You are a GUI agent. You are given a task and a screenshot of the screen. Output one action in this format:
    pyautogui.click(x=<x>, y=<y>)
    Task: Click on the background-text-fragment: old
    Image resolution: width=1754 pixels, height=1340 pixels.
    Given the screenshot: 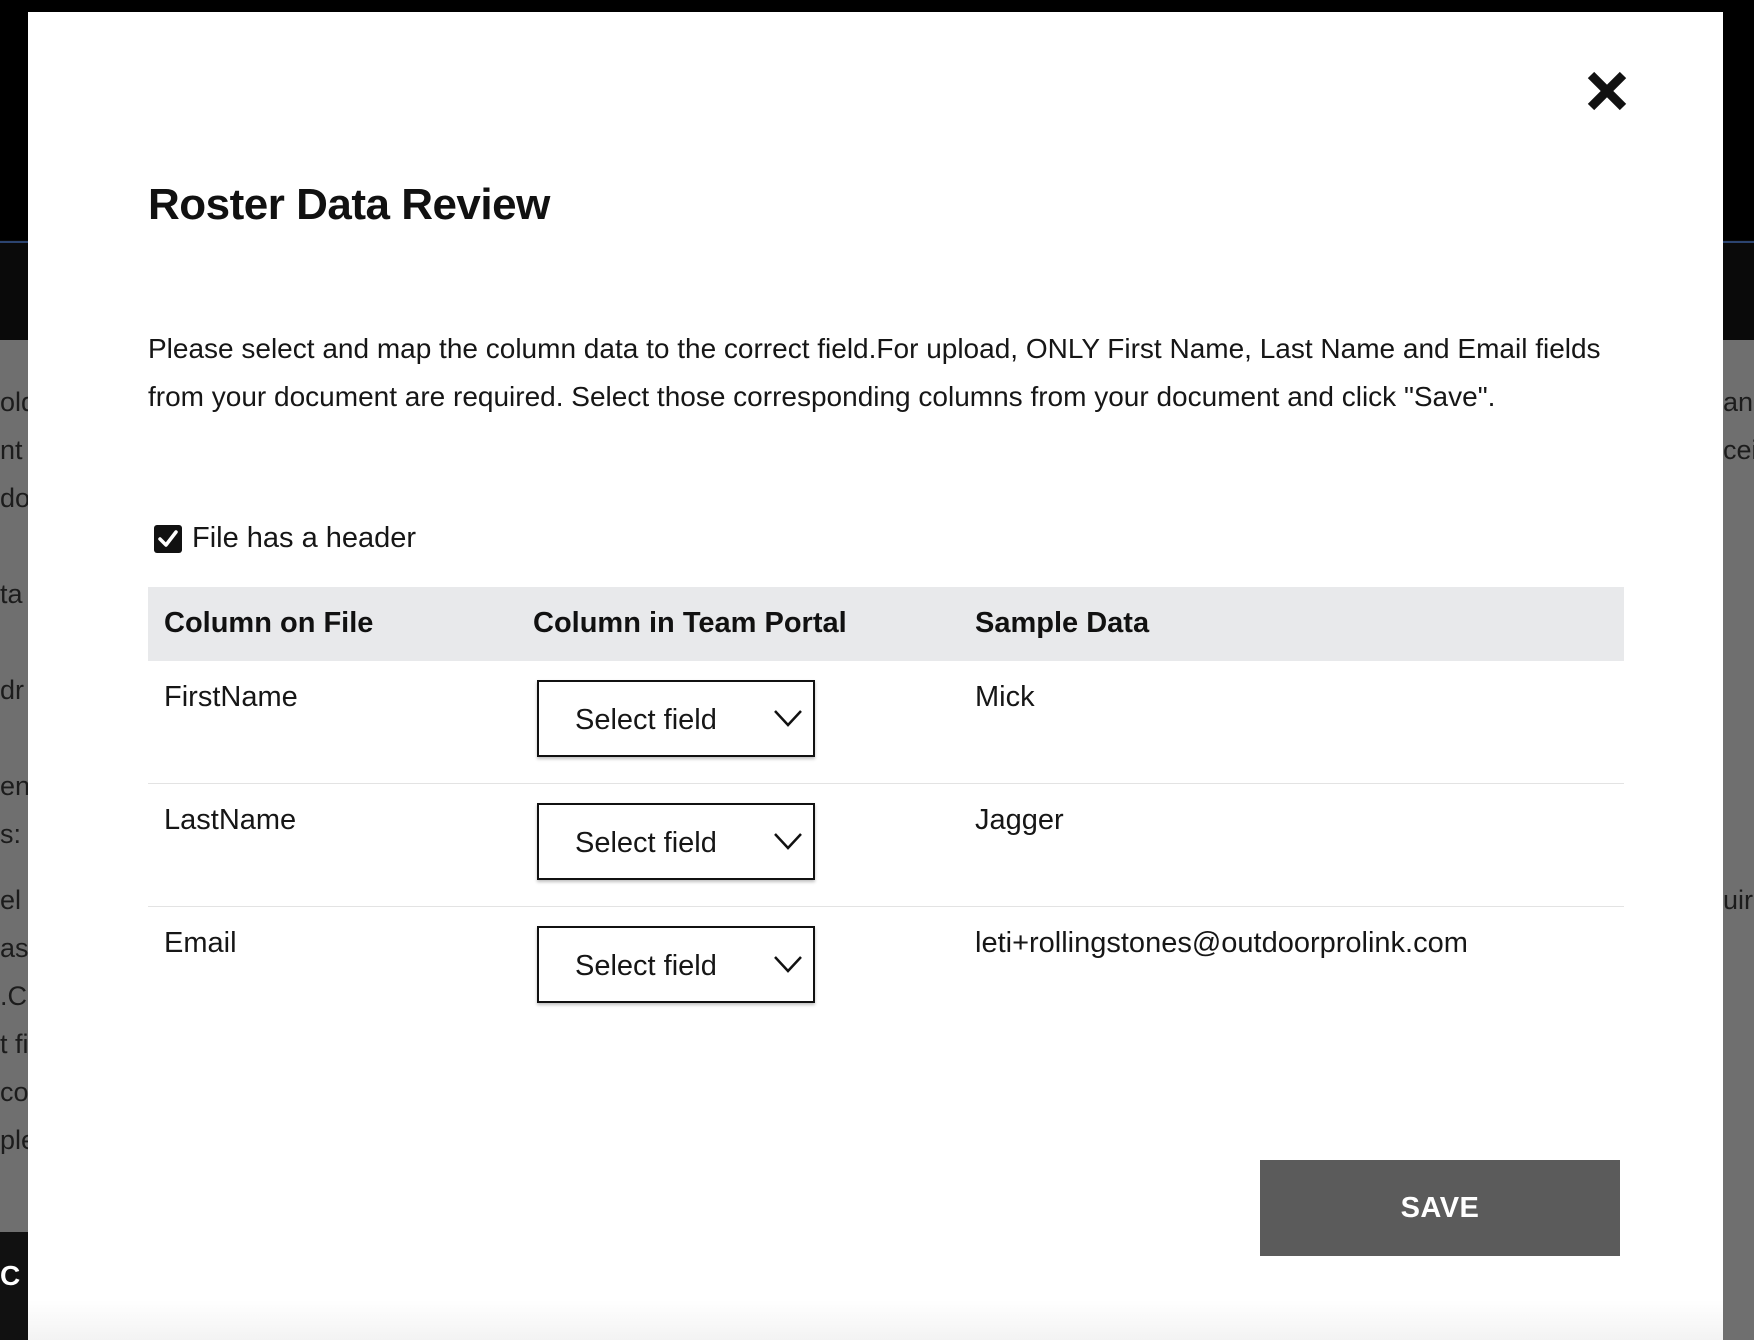 What is the action you would take?
    pyautogui.click(x=14, y=402)
    